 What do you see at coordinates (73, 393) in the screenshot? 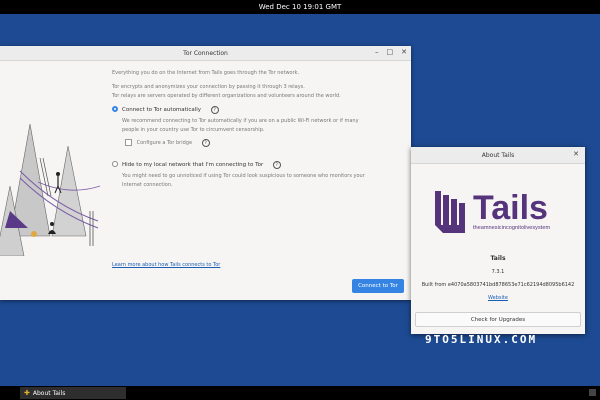
I see `taskbar-item-about-tails: ✚ About Tails` at bounding box center [73, 393].